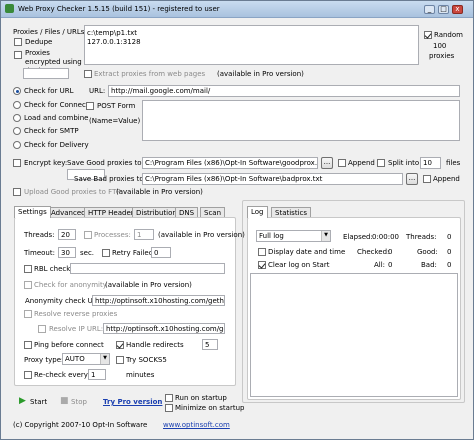  What do you see at coordinates (39, 253) in the screenshot?
I see `timeout-label: Timeout:` at bounding box center [39, 253].